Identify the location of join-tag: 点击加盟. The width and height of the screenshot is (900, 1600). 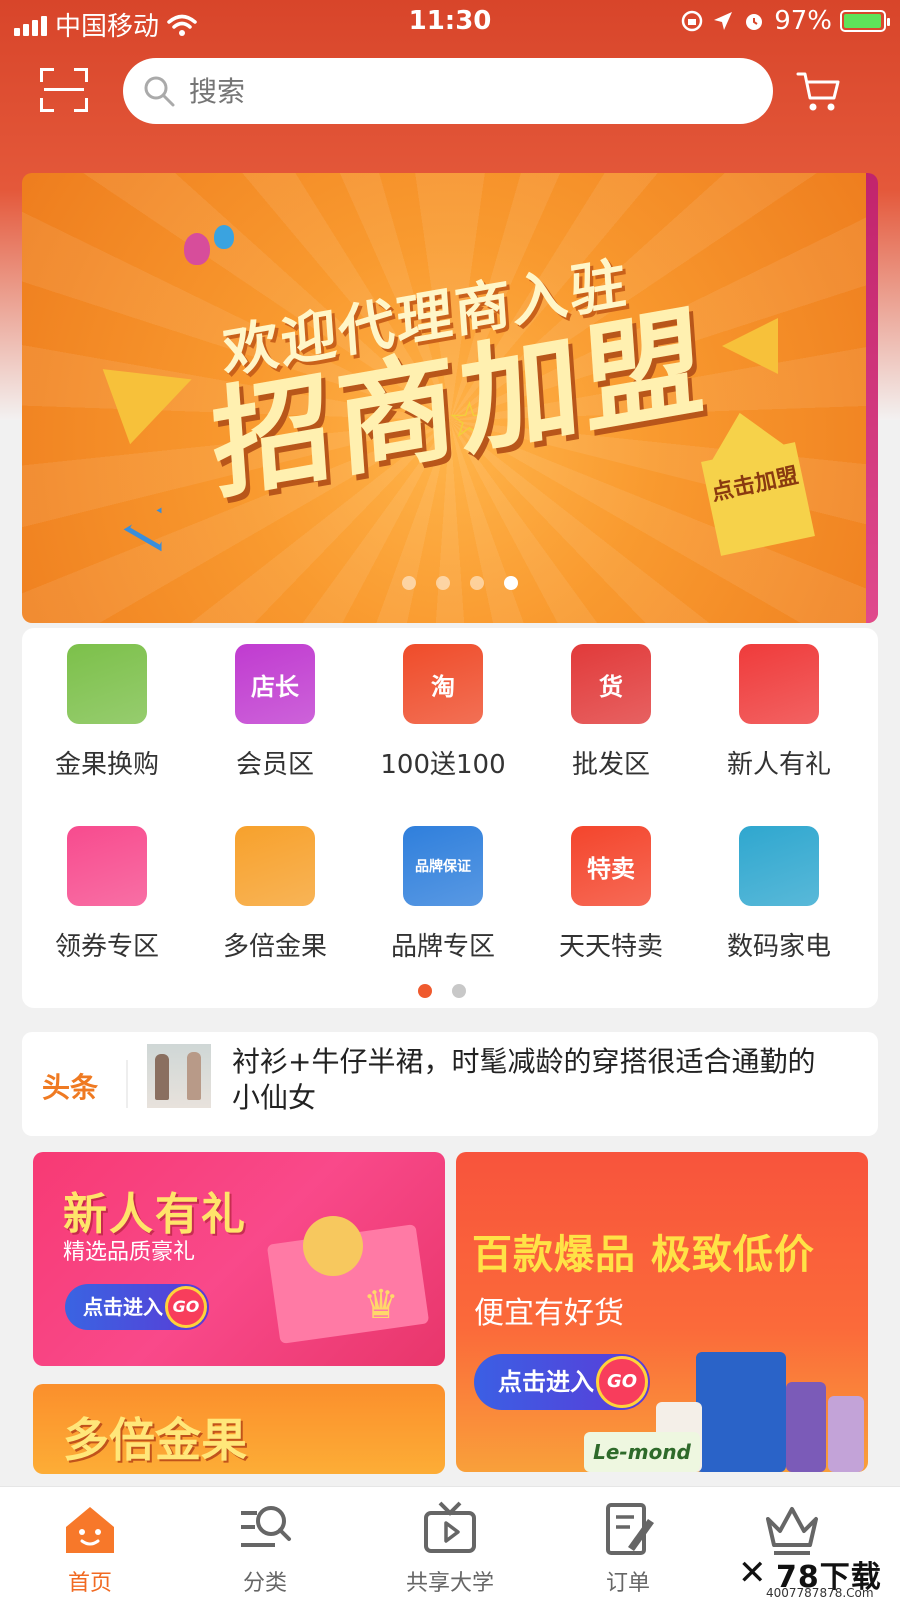
(758, 499).